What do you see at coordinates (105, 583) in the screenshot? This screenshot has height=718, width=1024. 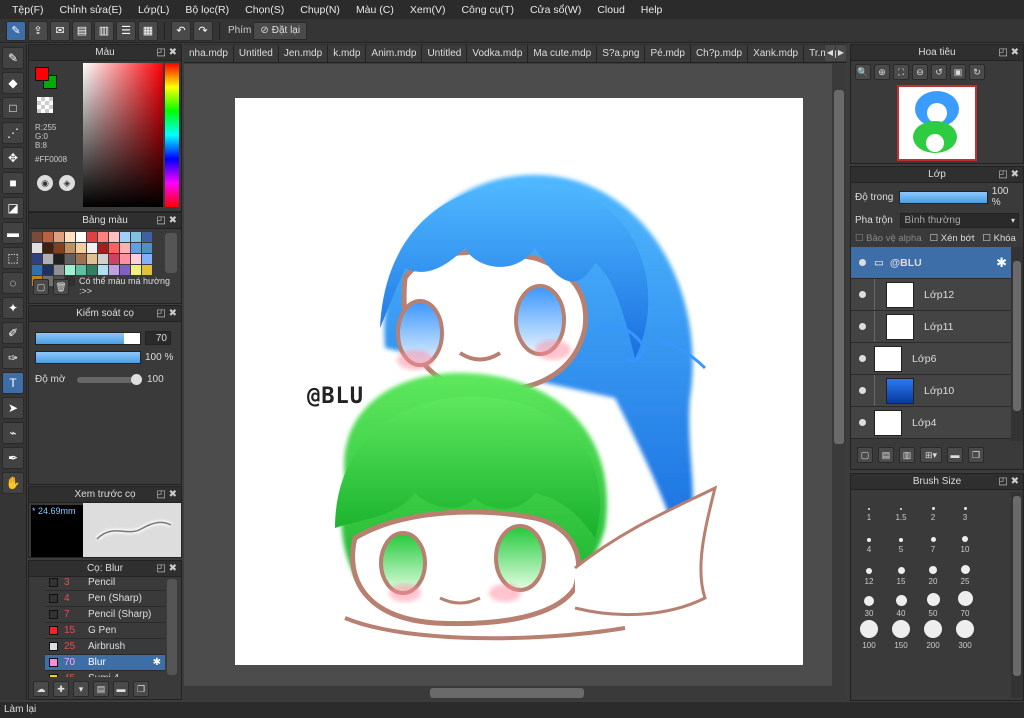 I see `brush-list-item: 3 Pencil` at bounding box center [105, 583].